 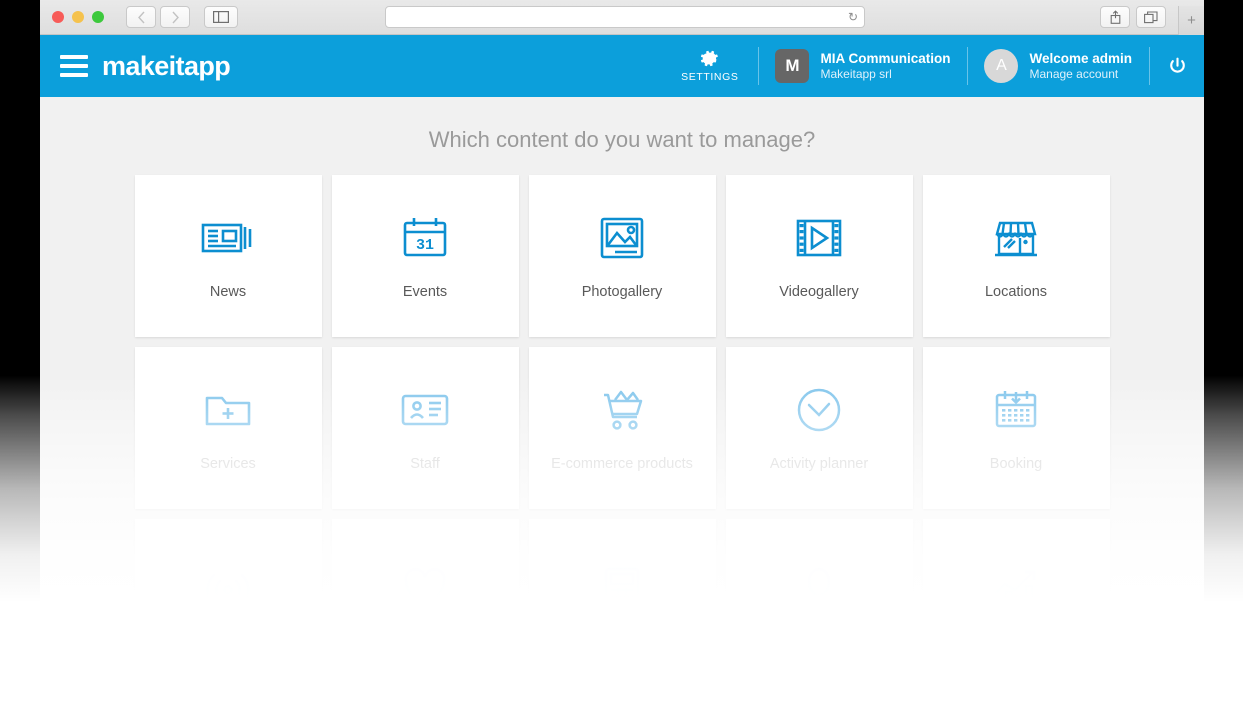 I want to click on hamburger-icon, so click(x=74, y=66).